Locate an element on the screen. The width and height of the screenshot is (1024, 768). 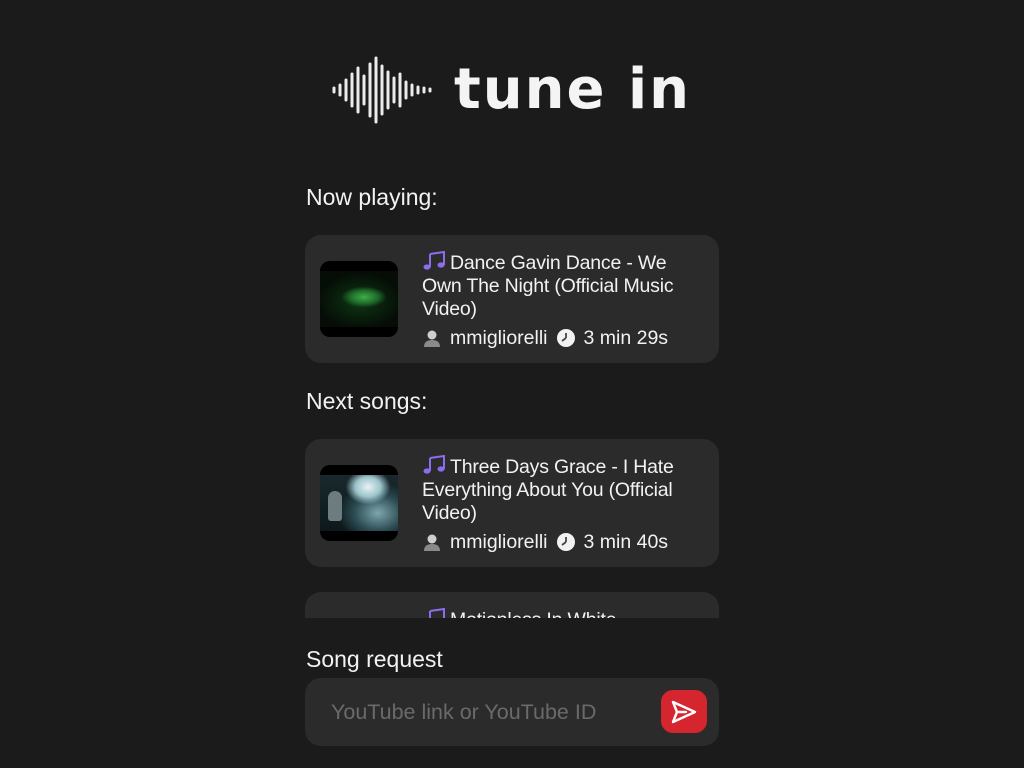
song-meta: mmigliorelli 3 min 29s is located at coordinates (562, 338).